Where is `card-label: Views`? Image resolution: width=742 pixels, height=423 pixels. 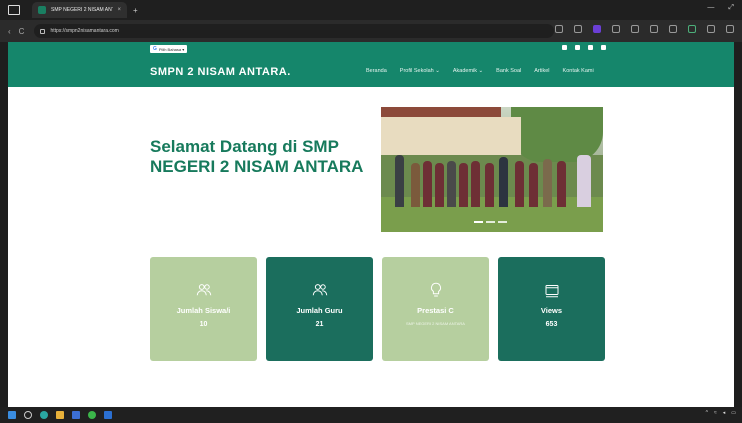
card-label: Views is located at coordinates (551, 310).